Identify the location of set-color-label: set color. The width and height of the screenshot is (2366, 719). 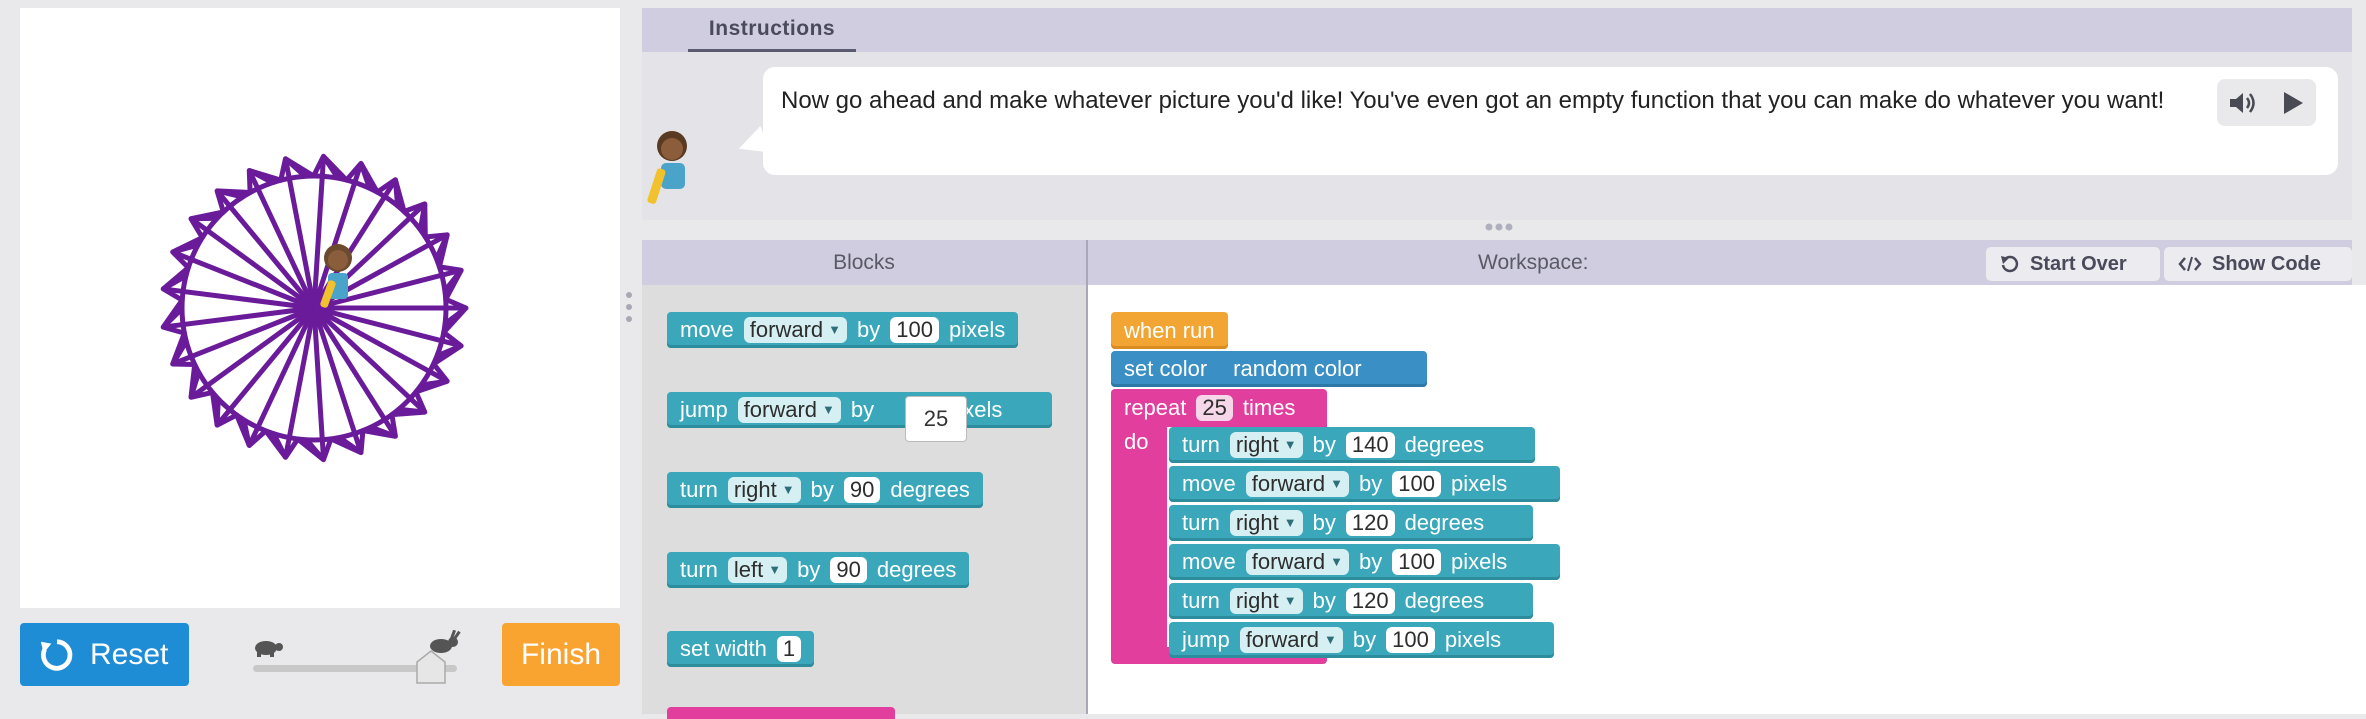
(1166, 368).